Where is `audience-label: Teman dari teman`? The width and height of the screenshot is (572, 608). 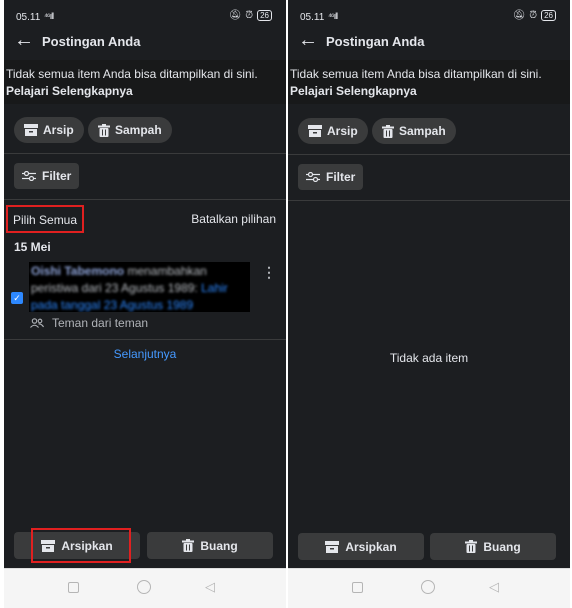
audience-label: Teman dari teman is located at coordinates (100, 323).